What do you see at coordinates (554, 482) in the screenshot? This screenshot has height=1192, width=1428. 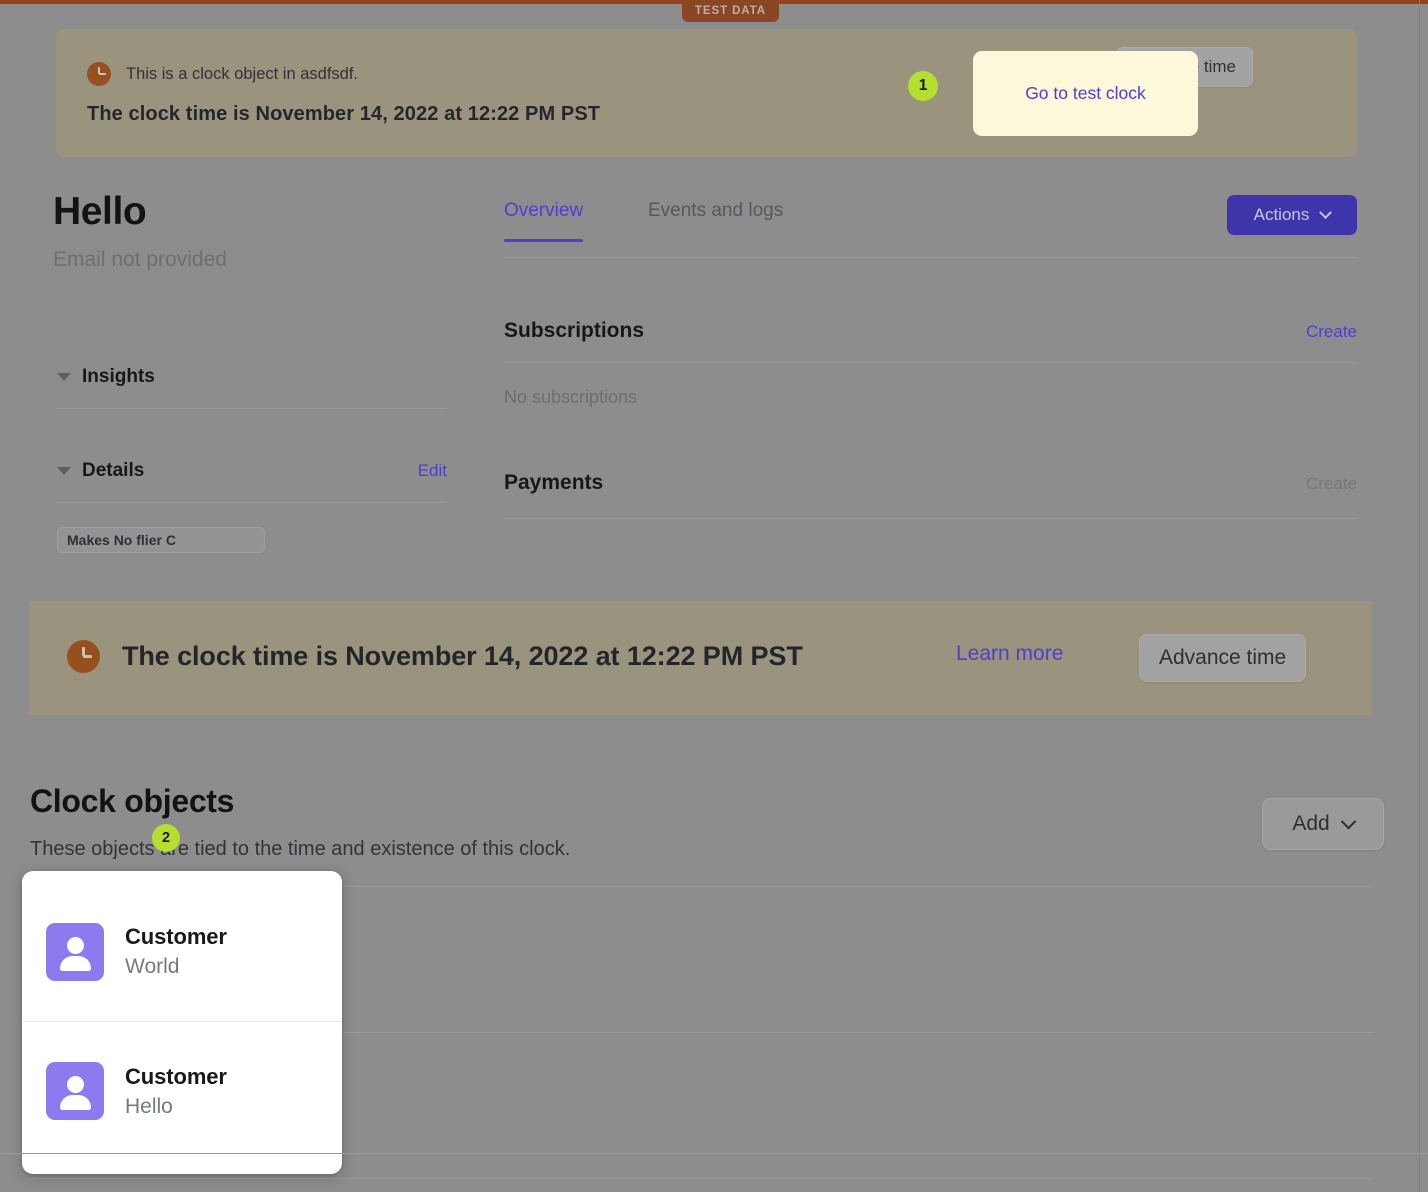 I see `payments-title: Payments` at bounding box center [554, 482].